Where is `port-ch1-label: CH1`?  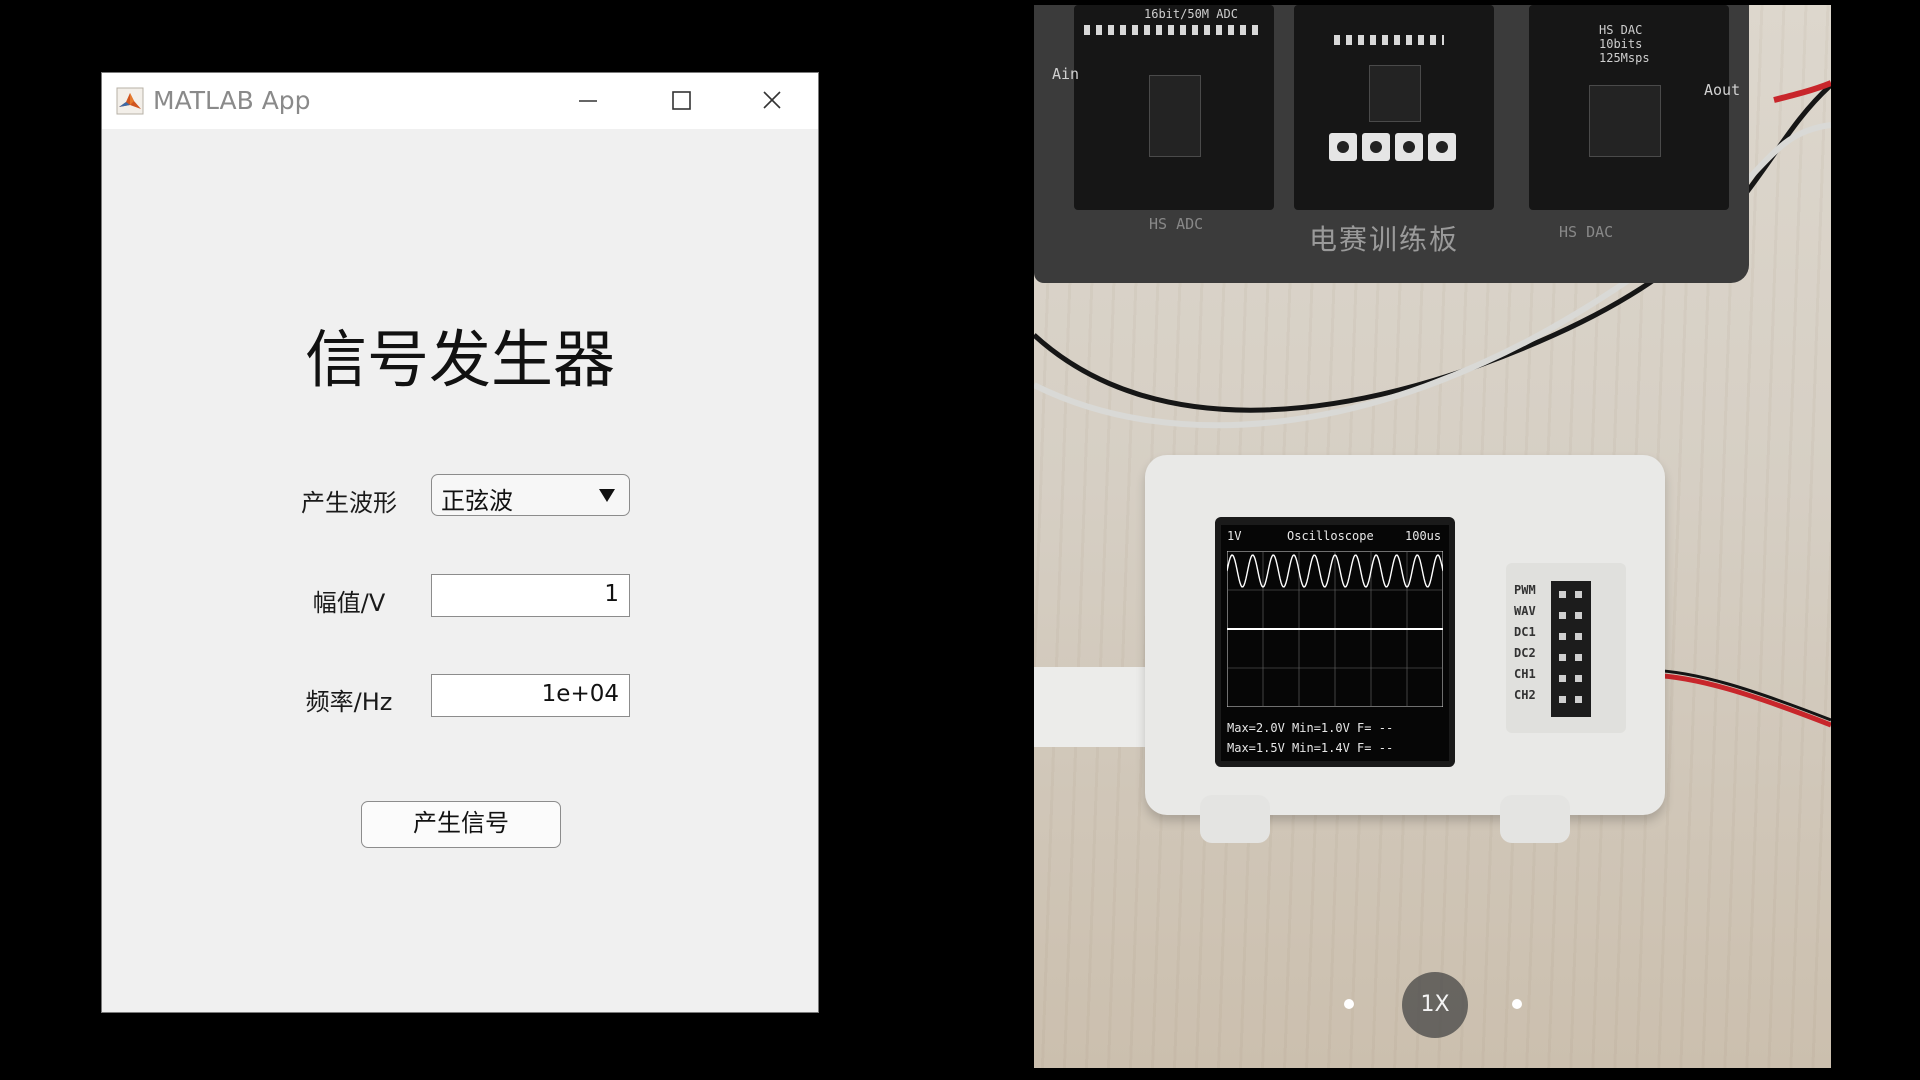 port-ch1-label: CH1 is located at coordinates (1525, 674).